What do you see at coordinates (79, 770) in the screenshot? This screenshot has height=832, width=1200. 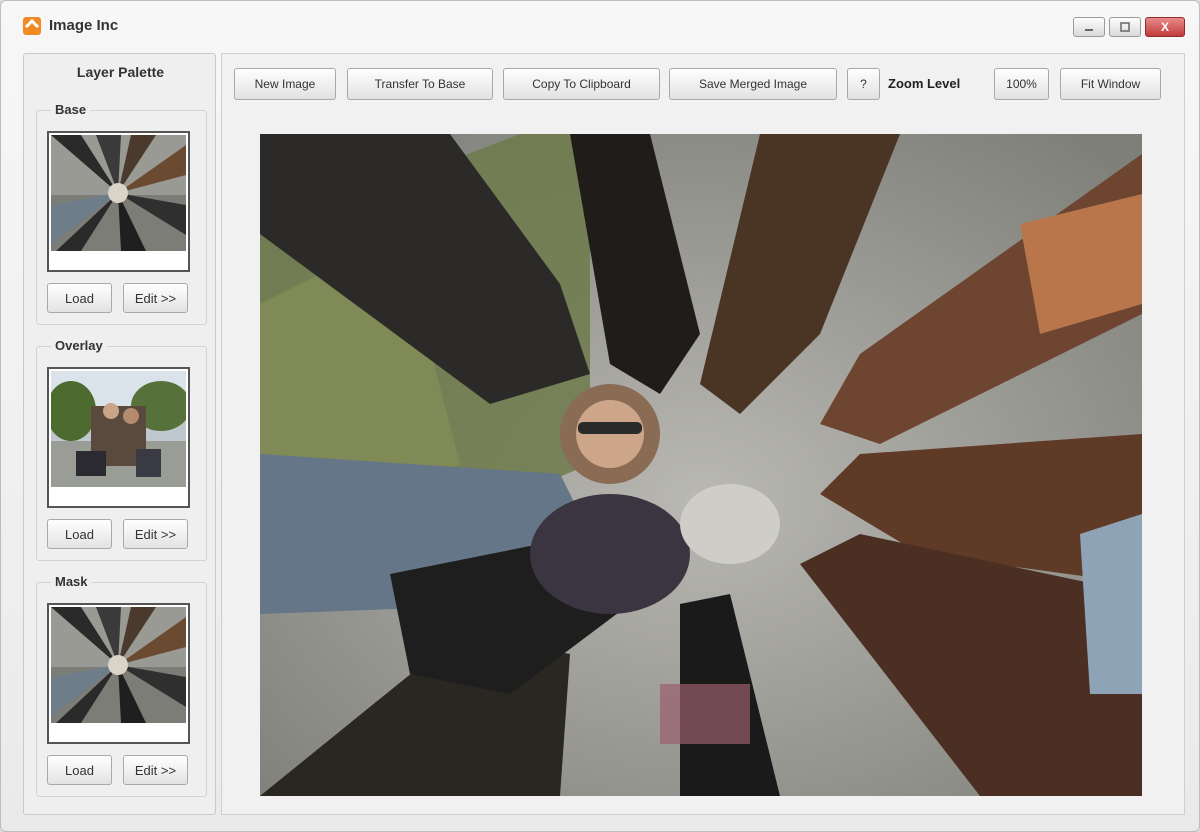 I see `mask-load-button: Load` at bounding box center [79, 770].